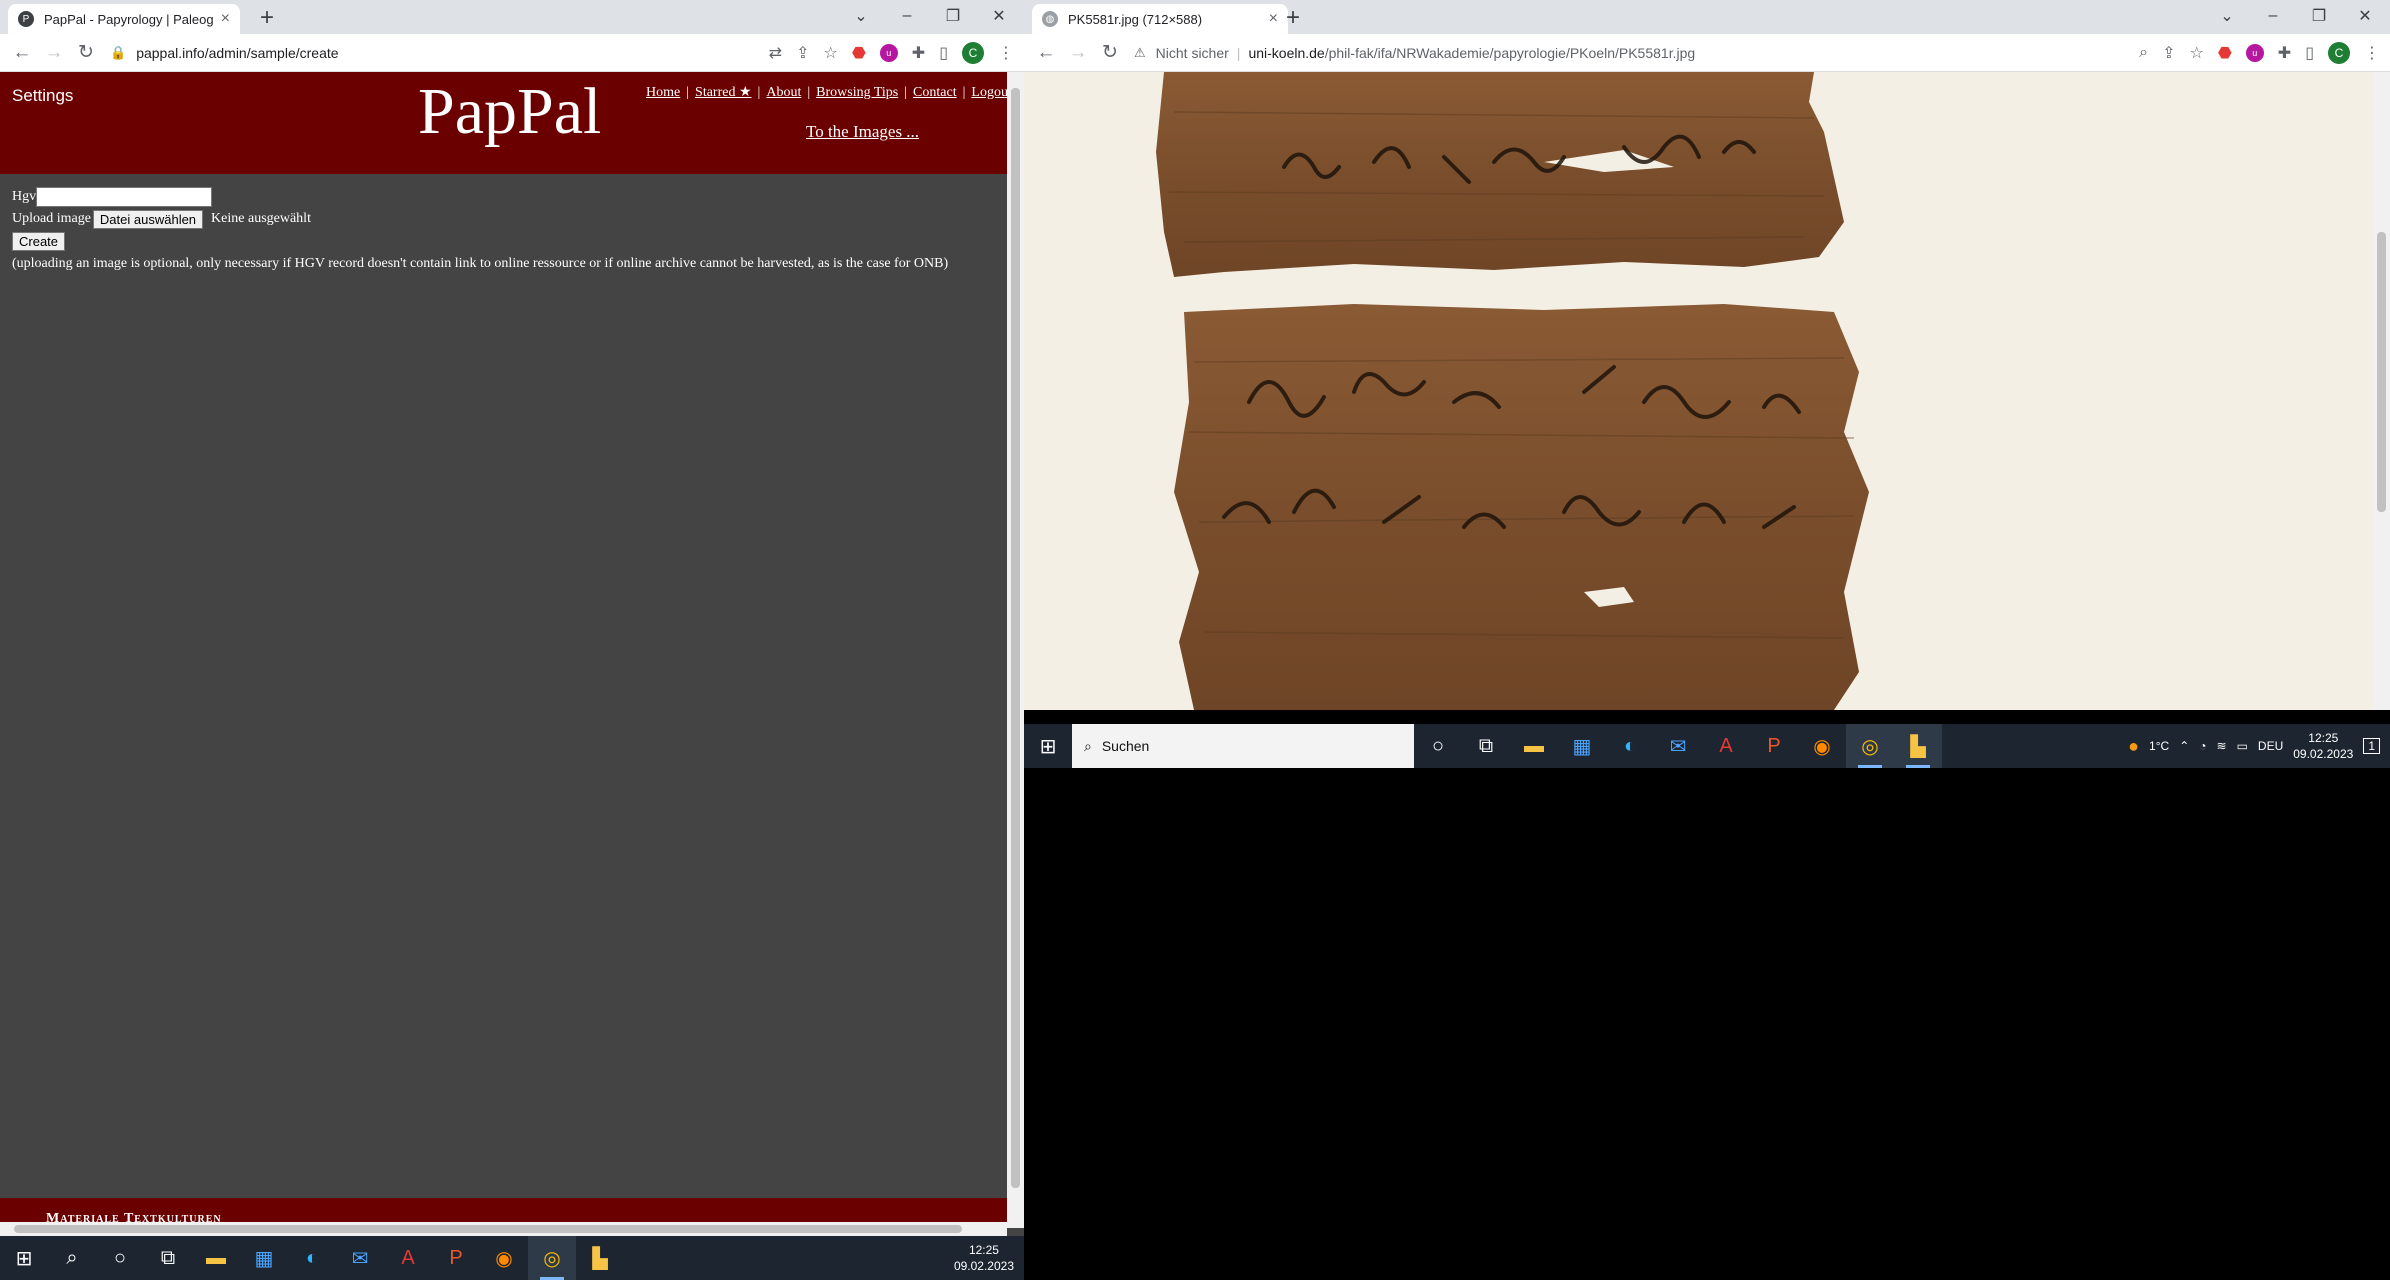 The image size is (2390, 1280). Describe the element at coordinates (1140, 52) in the screenshot. I see `warning-icon: ⚠` at that location.